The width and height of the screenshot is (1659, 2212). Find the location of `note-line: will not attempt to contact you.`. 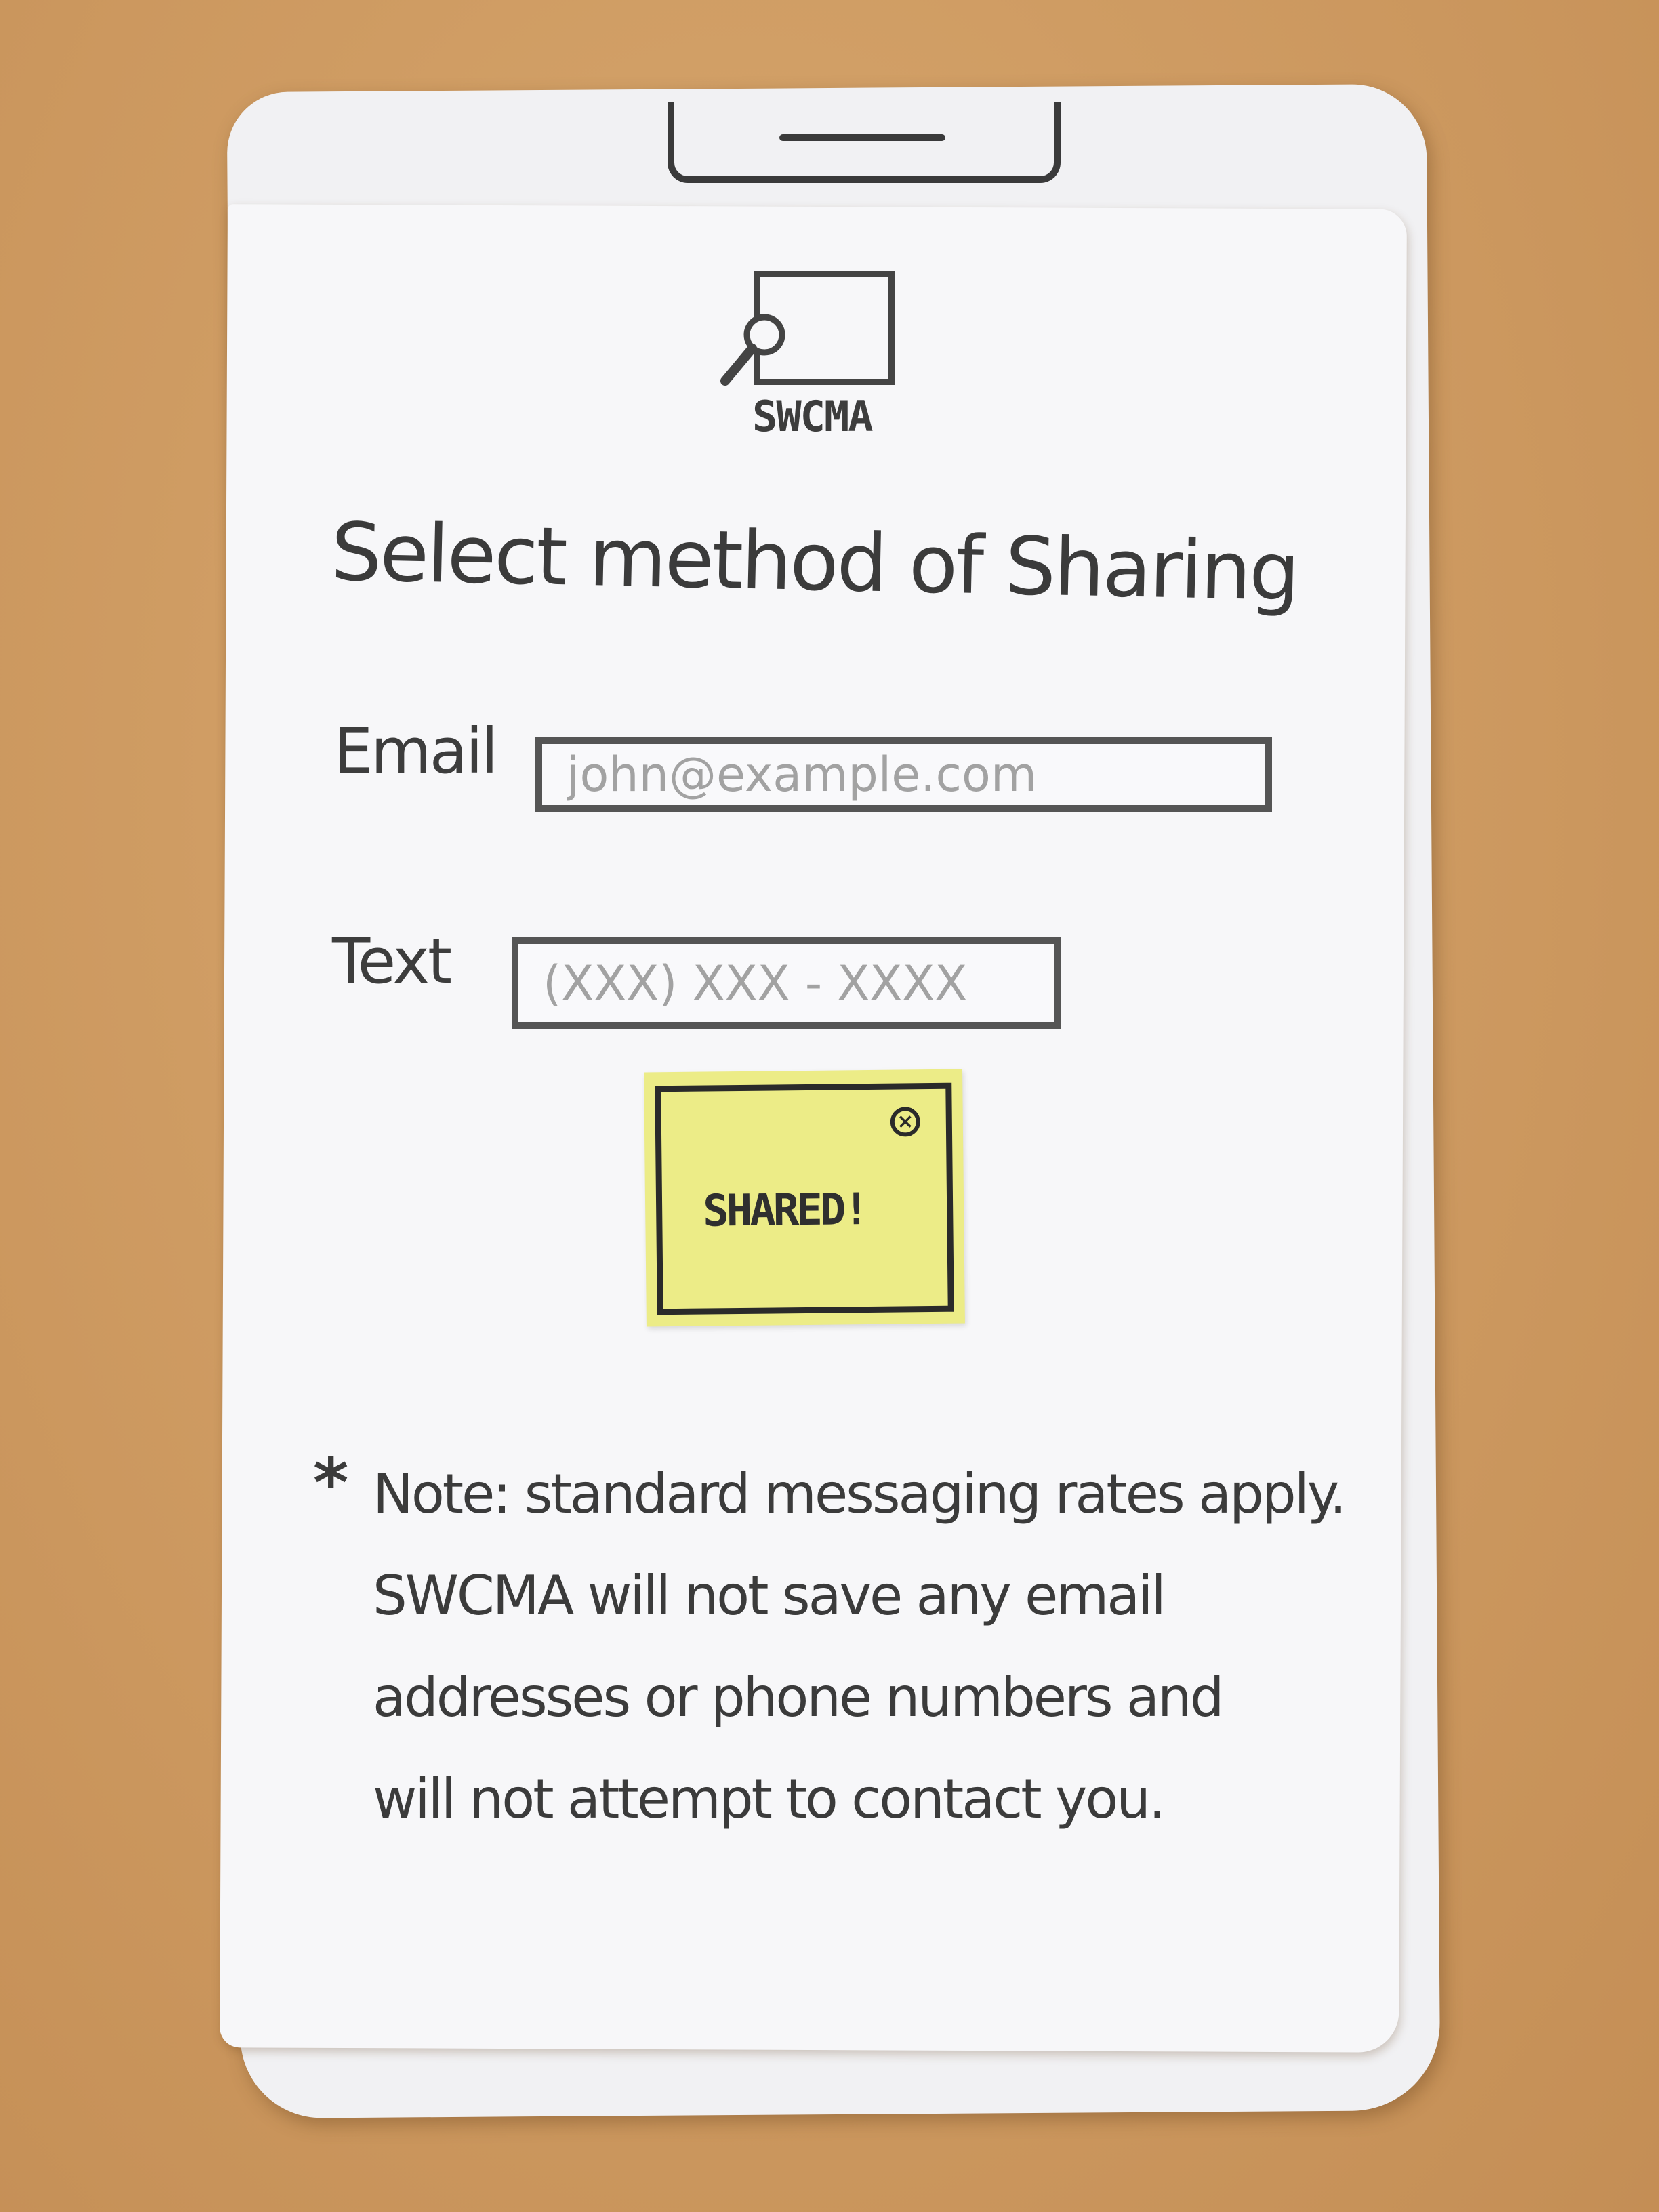

note-line: will not attempt to contact you. is located at coordinates (770, 1798).